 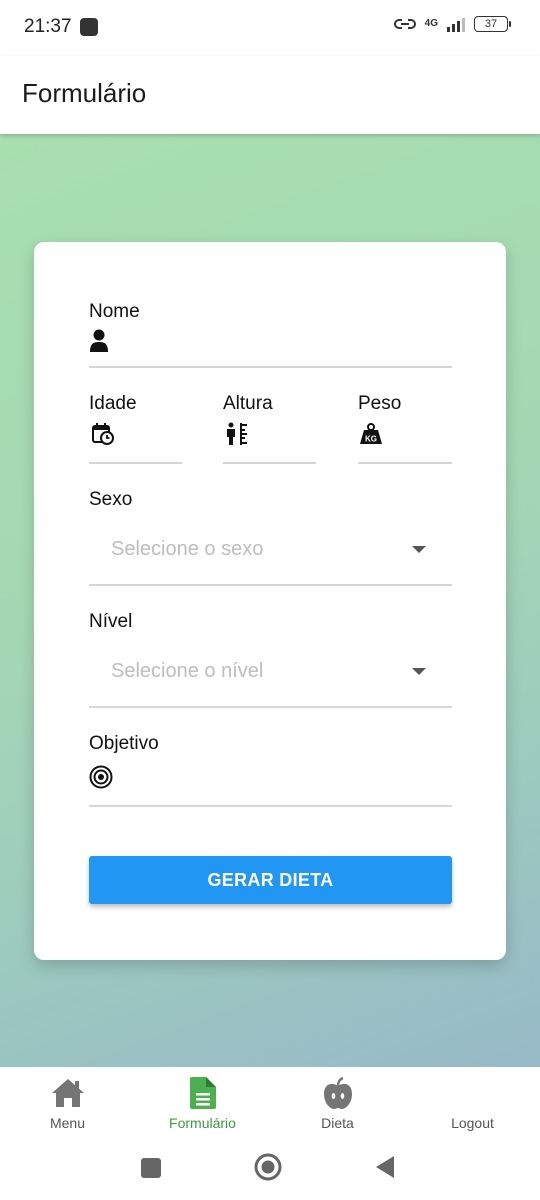 What do you see at coordinates (270, 95) in the screenshot?
I see `app-bar: Formulário` at bounding box center [270, 95].